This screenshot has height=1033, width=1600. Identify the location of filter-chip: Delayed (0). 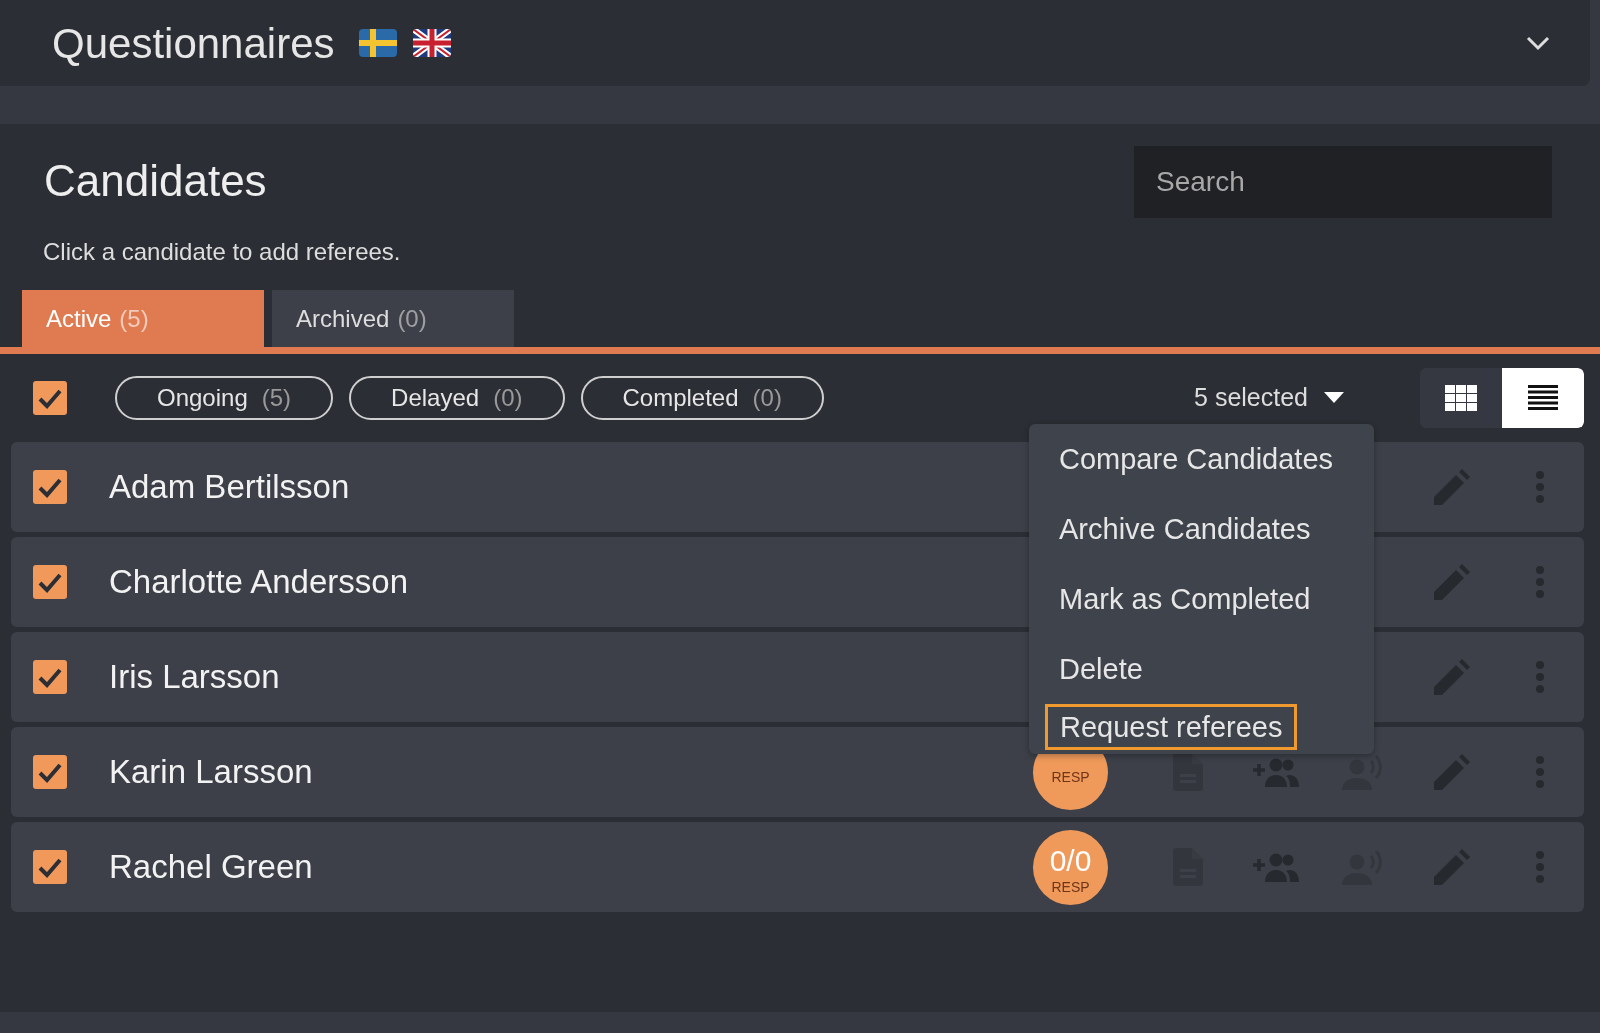
(457, 398).